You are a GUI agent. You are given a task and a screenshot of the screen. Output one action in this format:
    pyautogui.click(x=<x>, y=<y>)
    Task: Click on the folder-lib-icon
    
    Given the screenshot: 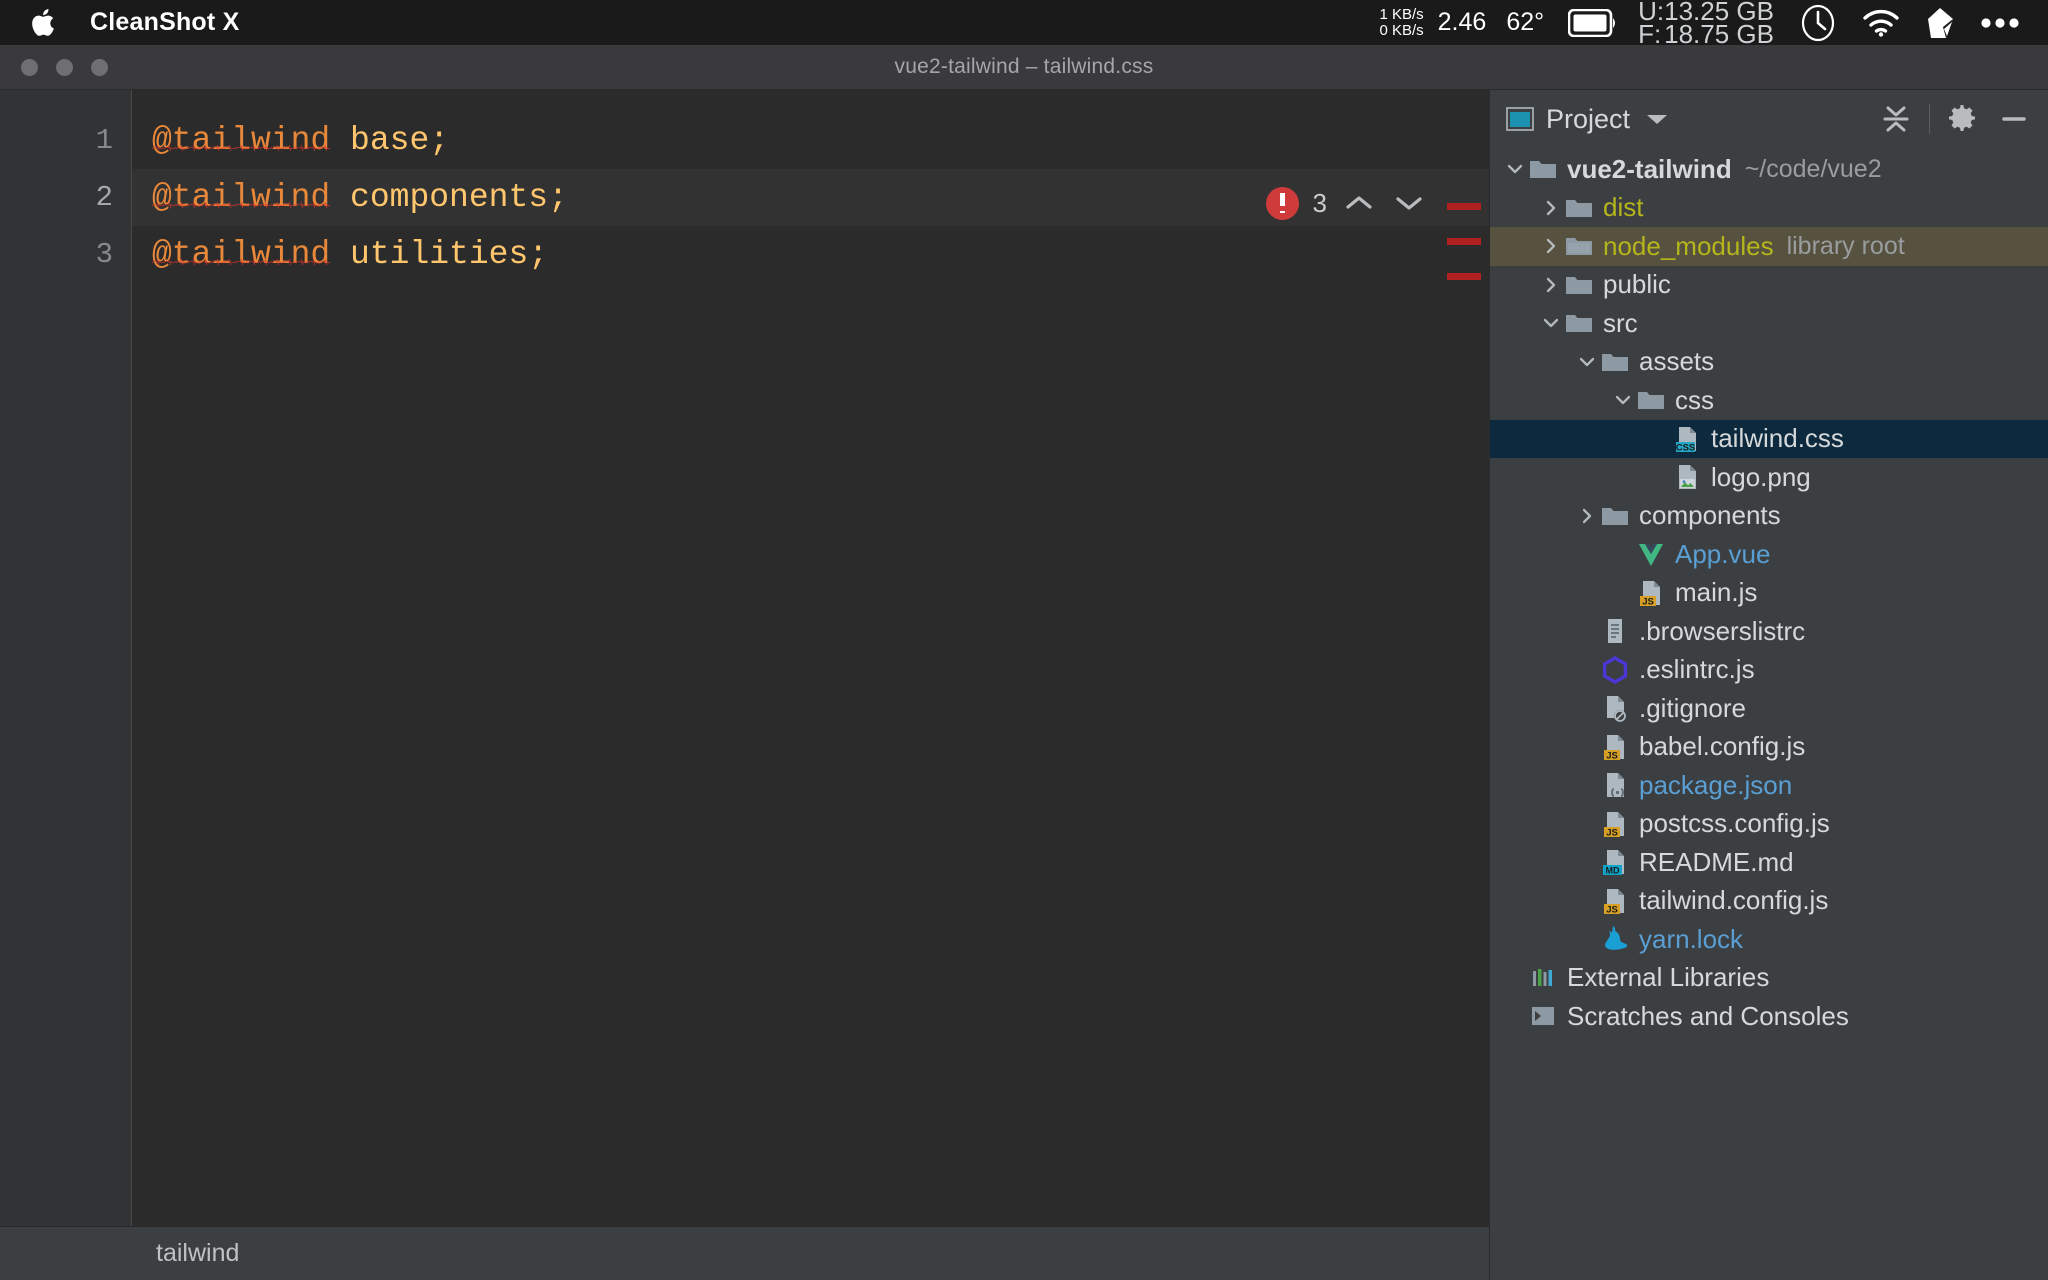 What is the action you would take?
    pyautogui.click(x=1579, y=246)
    